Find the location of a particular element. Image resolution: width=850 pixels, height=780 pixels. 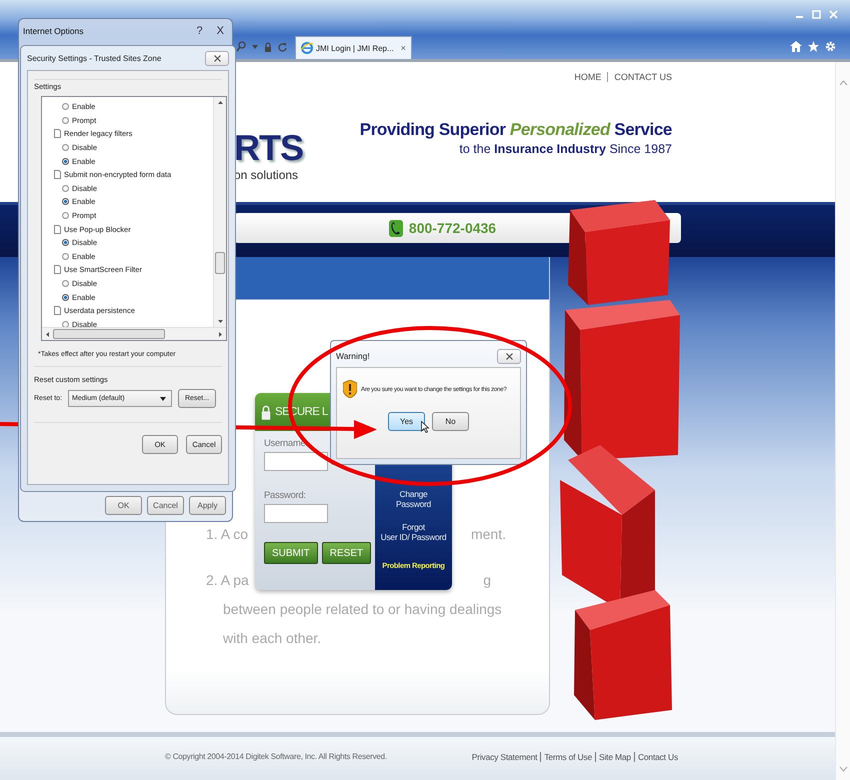

browser-logo-icon is located at coordinates (307, 48).